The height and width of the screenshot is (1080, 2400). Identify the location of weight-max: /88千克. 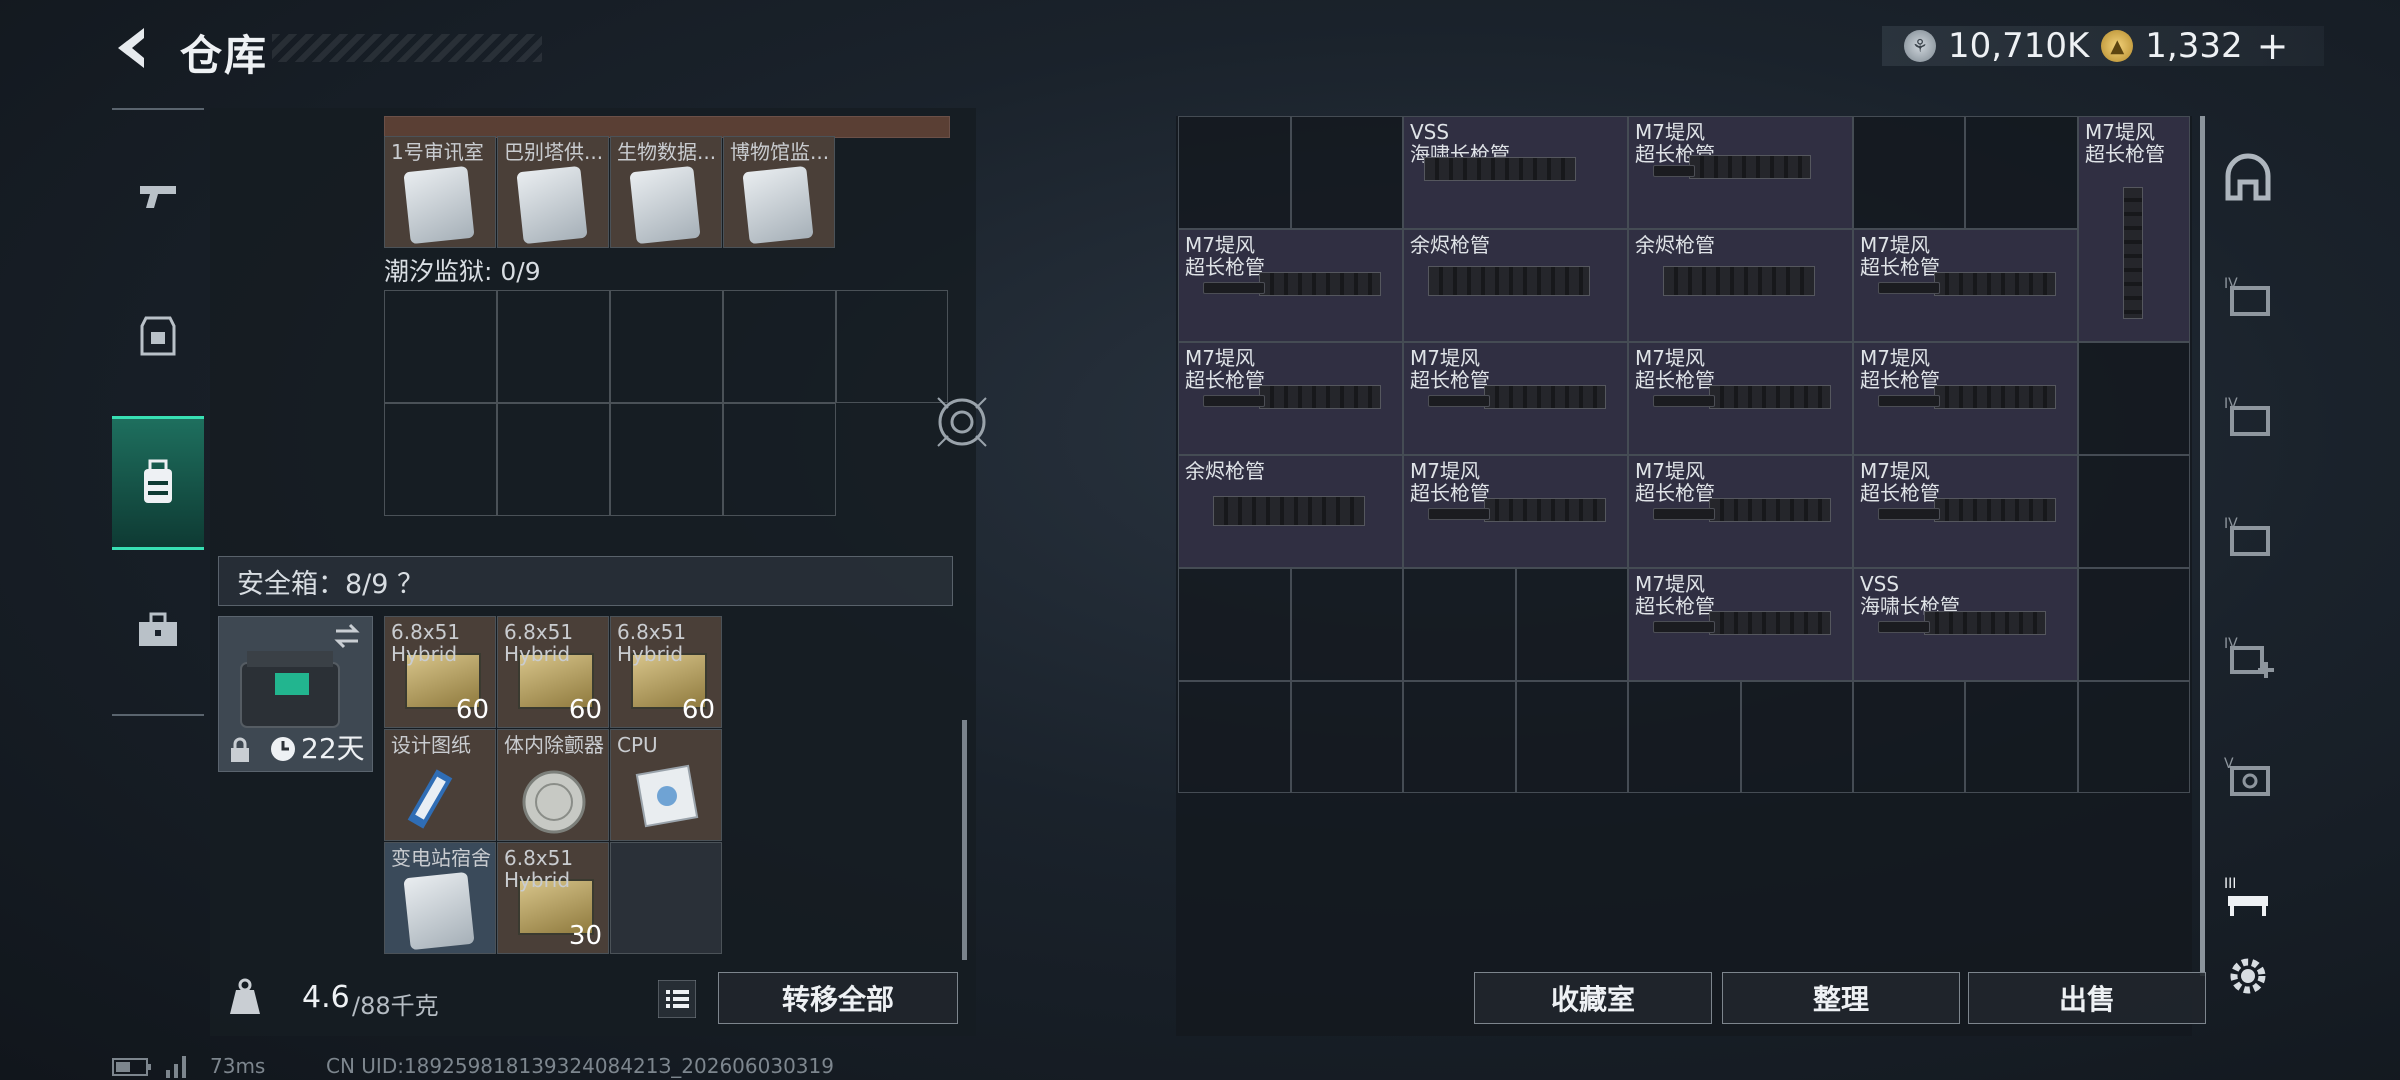
(395, 1006).